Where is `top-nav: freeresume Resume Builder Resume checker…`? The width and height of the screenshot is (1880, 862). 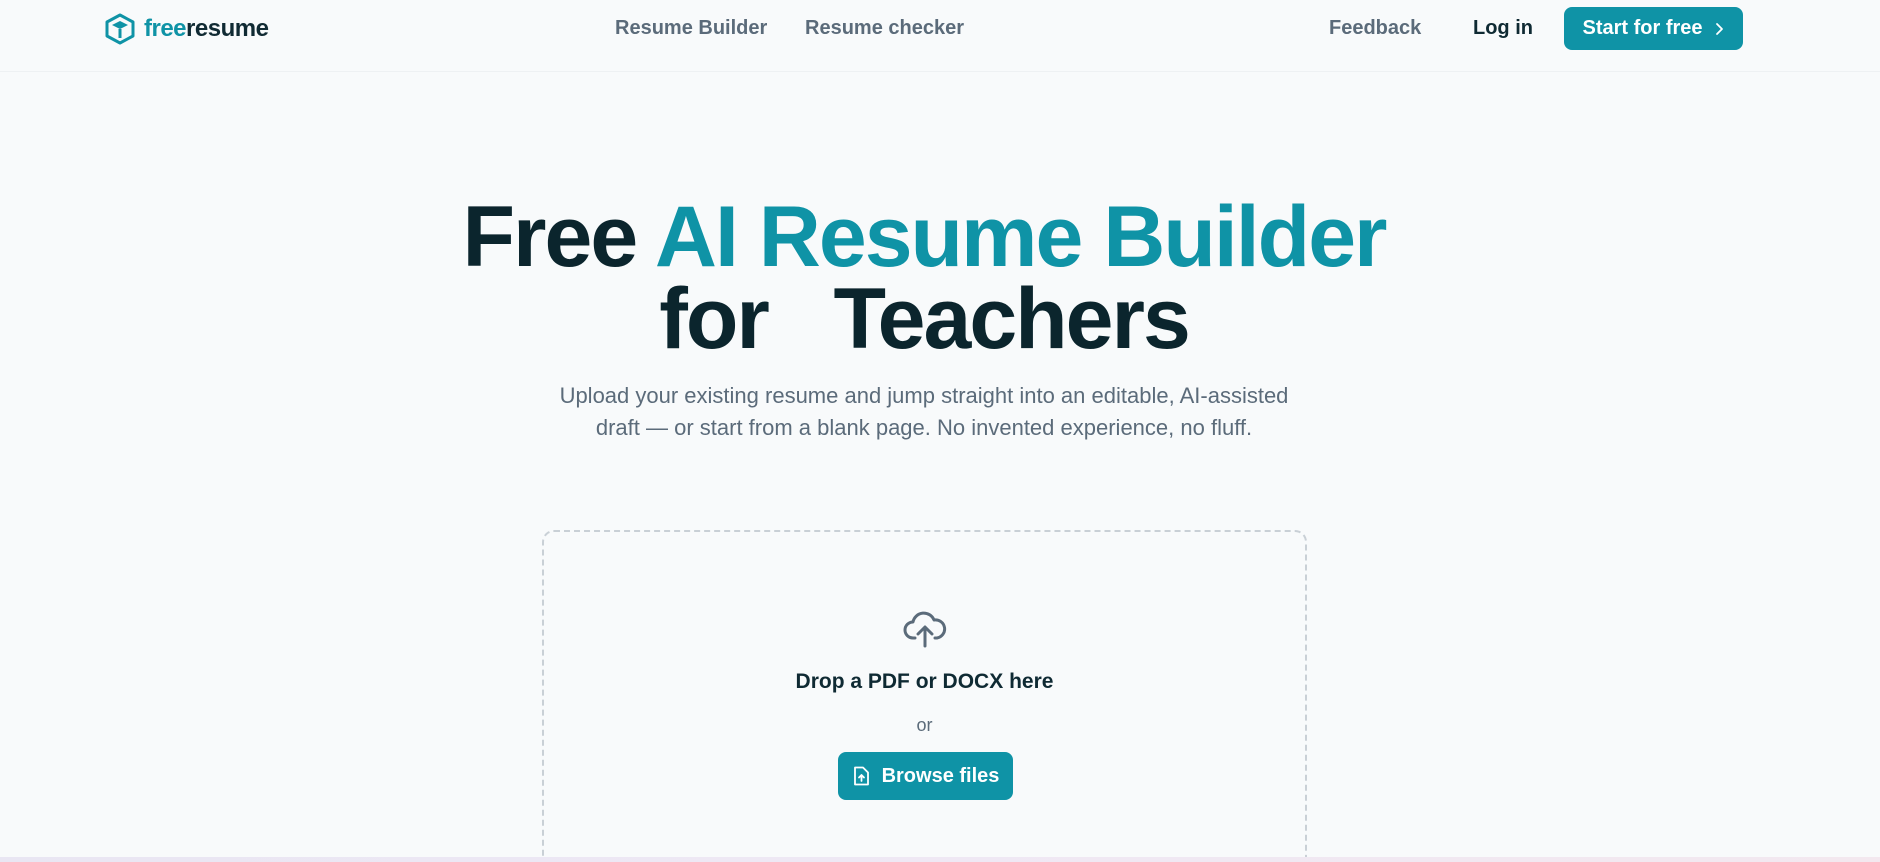 top-nav: freeresume Resume Builder Resume checker… is located at coordinates (940, 36).